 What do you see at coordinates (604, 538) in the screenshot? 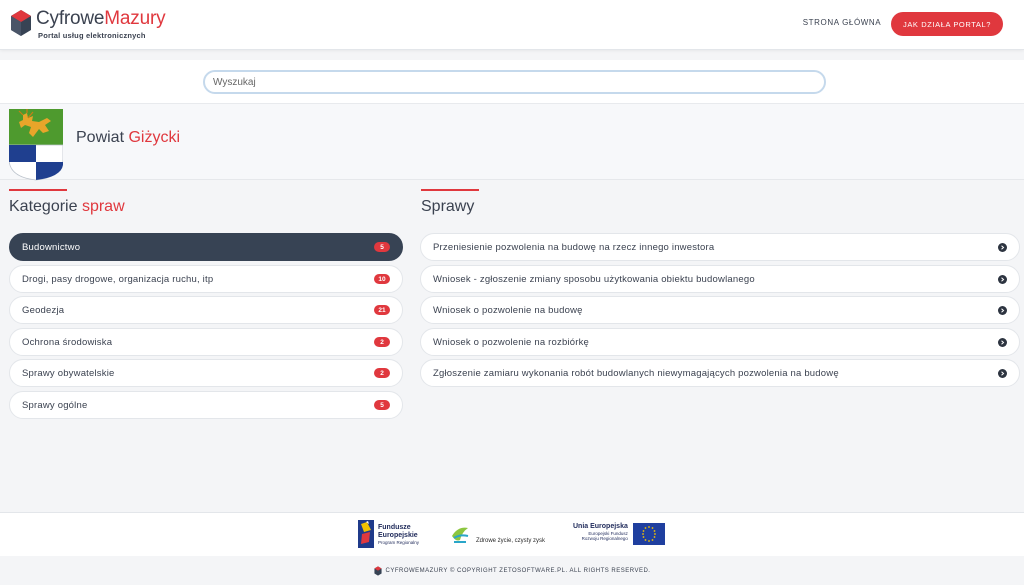
I see `ue-subtitle-2: Rozwoju Regionalnego` at bounding box center [604, 538].